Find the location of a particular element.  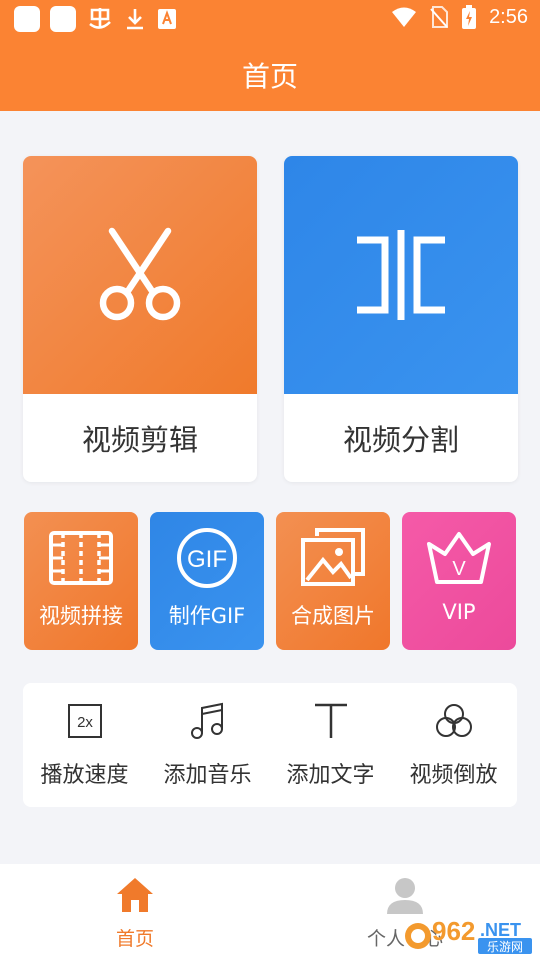

reverse-video-label: 视频倒放 is located at coordinates (453, 775).